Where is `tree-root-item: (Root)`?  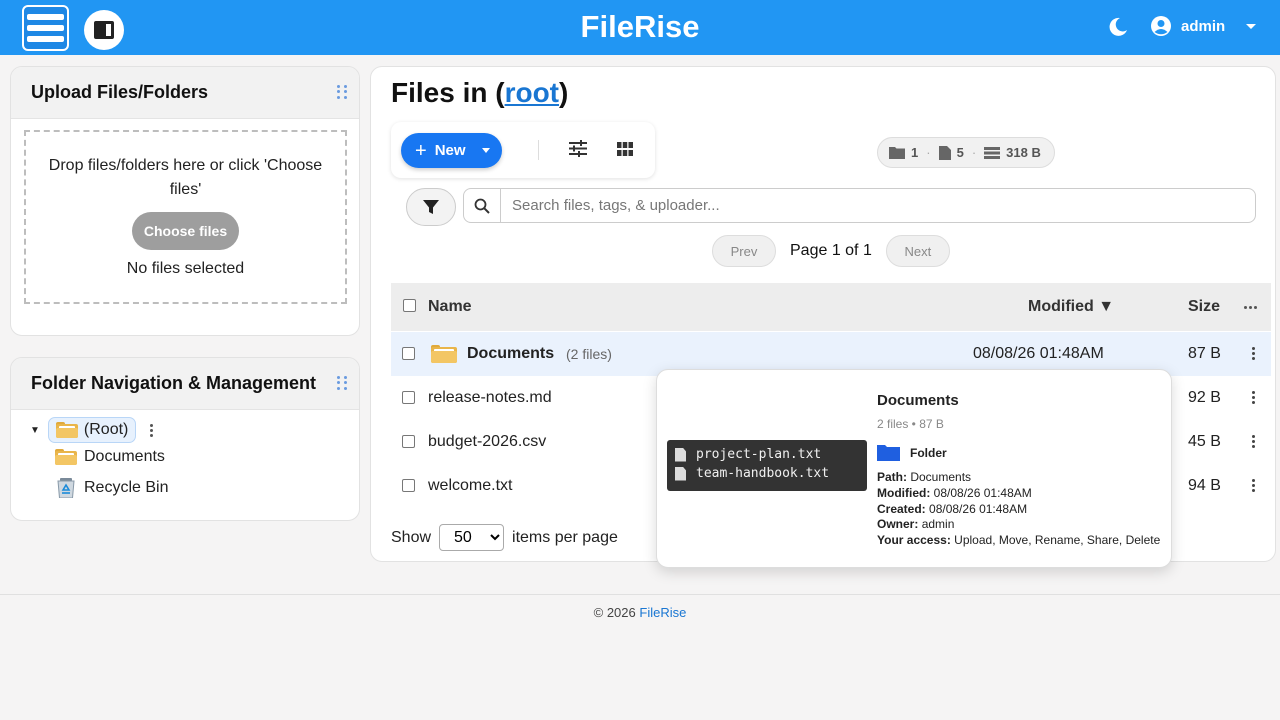 tree-root-item: (Root) is located at coordinates (92, 430).